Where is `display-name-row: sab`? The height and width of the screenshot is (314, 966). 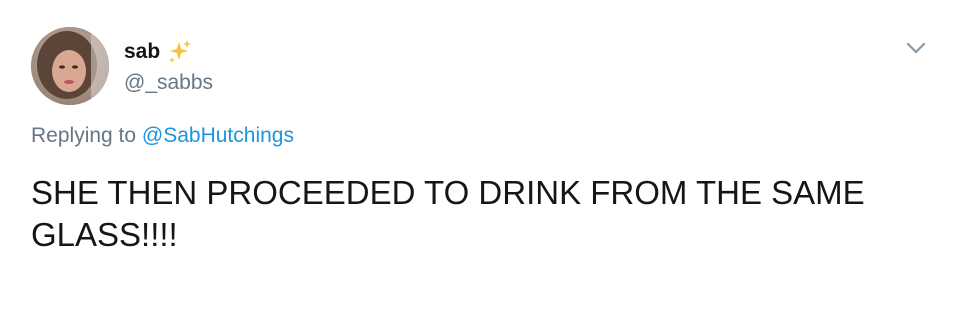 display-name-row: sab is located at coordinates (159, 52).